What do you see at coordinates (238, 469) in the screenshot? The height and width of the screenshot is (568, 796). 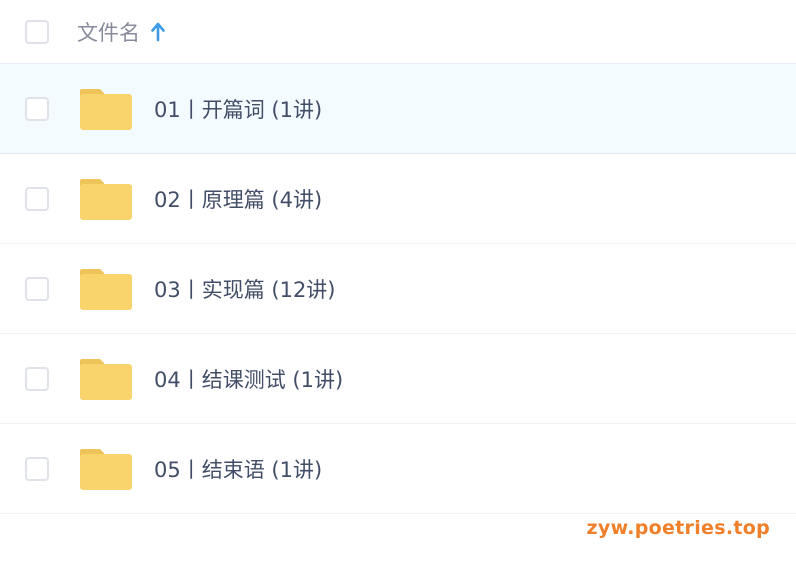 I see `folder-name: 05丨结束语 (1讲)` at bounding box center [238, 469].